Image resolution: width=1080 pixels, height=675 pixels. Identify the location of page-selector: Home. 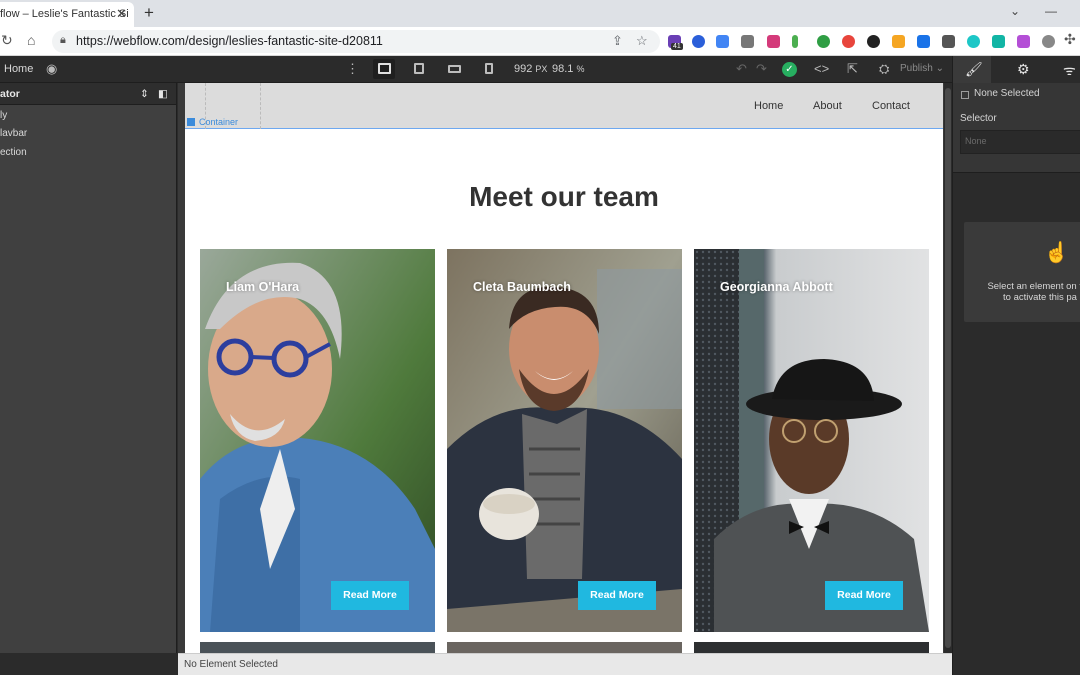
(18, 69).